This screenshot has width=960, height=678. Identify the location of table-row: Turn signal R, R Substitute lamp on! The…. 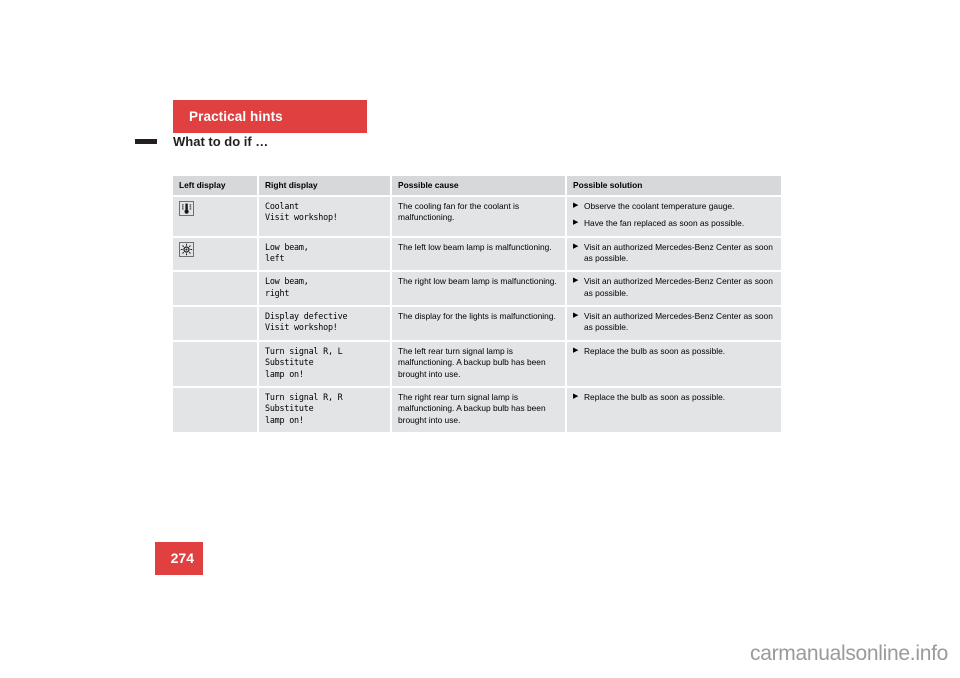
(477, 409).